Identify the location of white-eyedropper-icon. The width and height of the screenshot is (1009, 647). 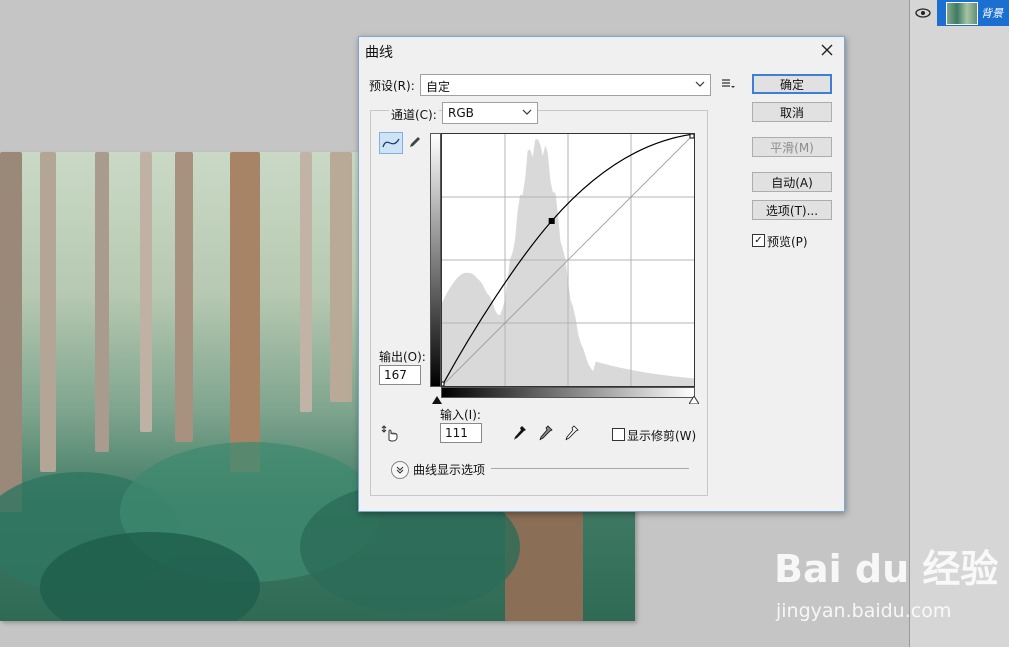
(572, 433).